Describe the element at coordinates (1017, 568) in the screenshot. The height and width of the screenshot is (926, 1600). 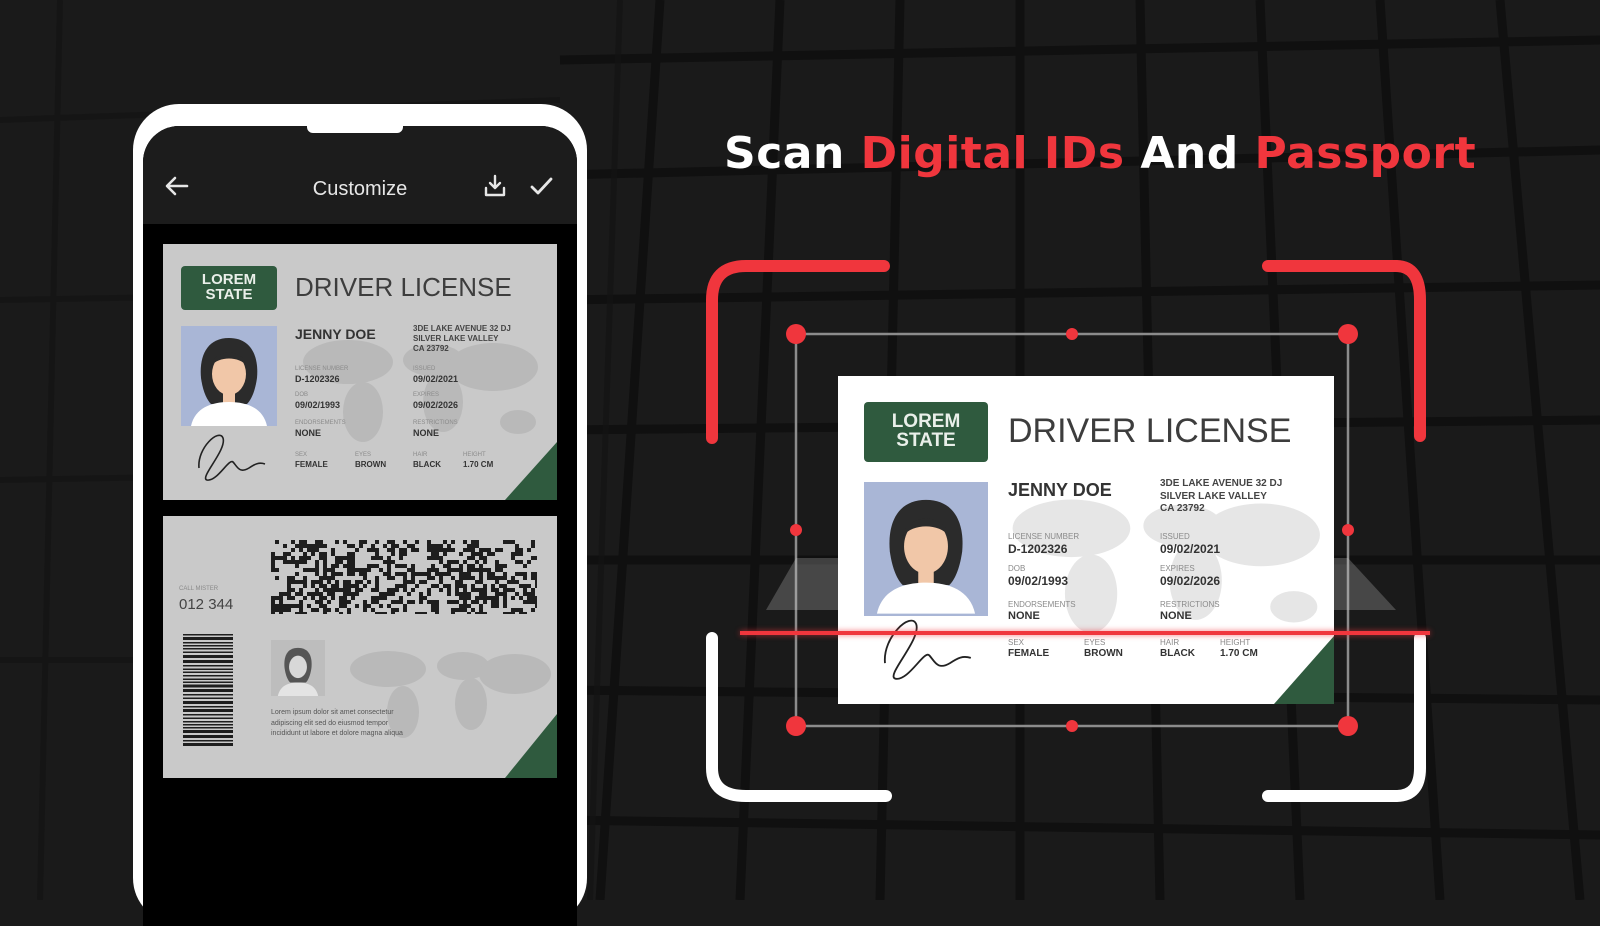
I see `dob-label-large: DOB` at that location.